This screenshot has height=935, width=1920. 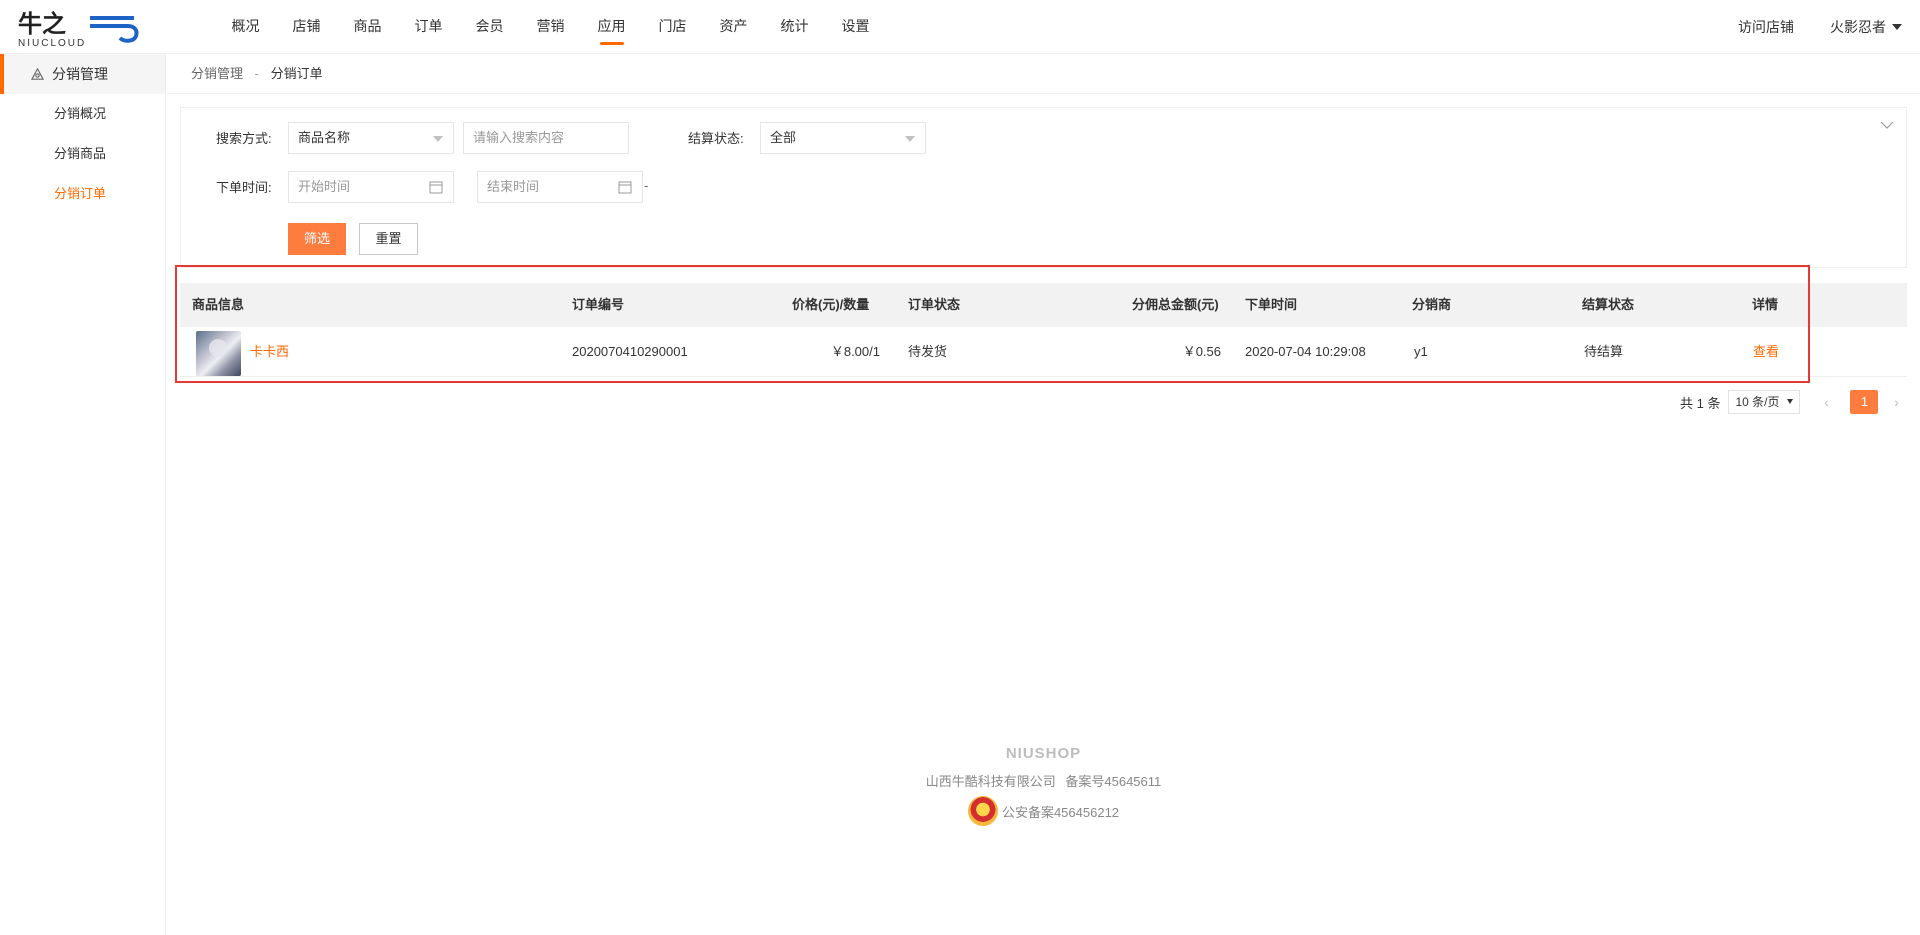 What do you see at coordinates (611, 27) in the screenshot?
I see `nav-item: 应用` at bounding box center [611, 27].